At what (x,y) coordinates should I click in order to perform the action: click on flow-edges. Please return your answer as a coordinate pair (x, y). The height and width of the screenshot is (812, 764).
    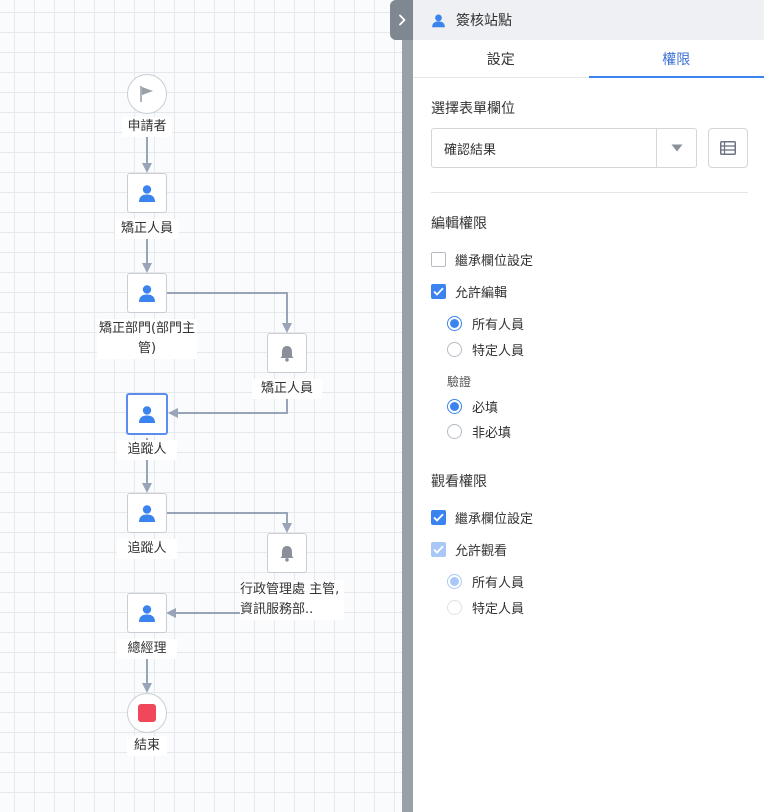
    Looking at the image, I should click on (217, 414).